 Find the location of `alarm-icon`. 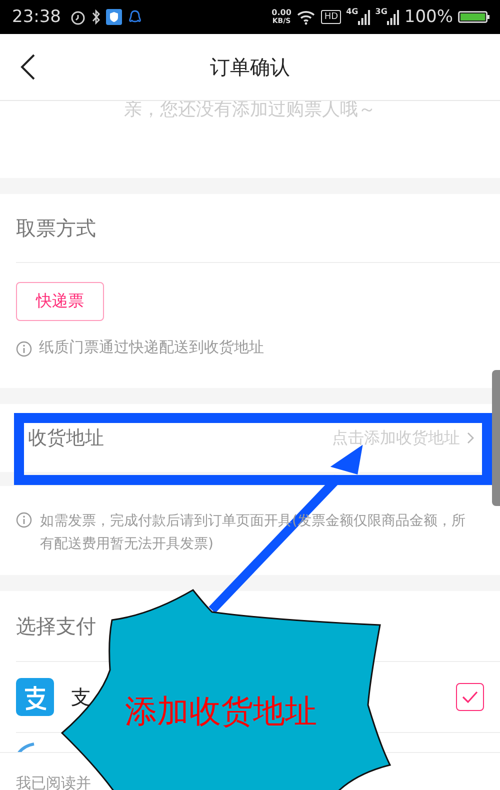

alarm-icon is located at coordinates (78, 17).